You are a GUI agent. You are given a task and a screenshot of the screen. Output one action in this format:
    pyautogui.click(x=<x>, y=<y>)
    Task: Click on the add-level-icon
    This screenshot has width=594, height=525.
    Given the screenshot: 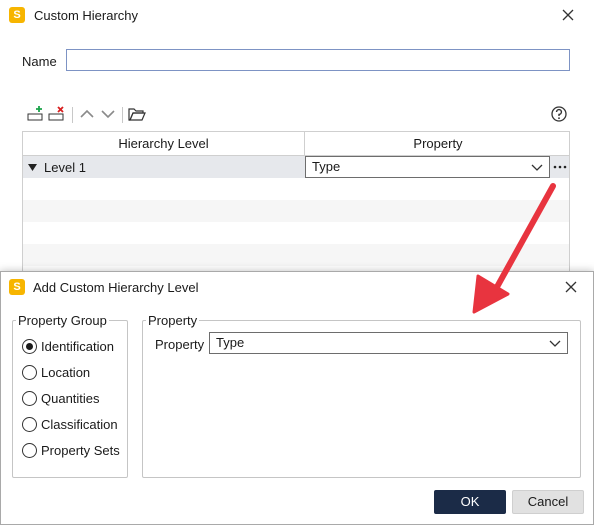 What is the action you would take?
    pyautogui.click(x=36, y=114)
    